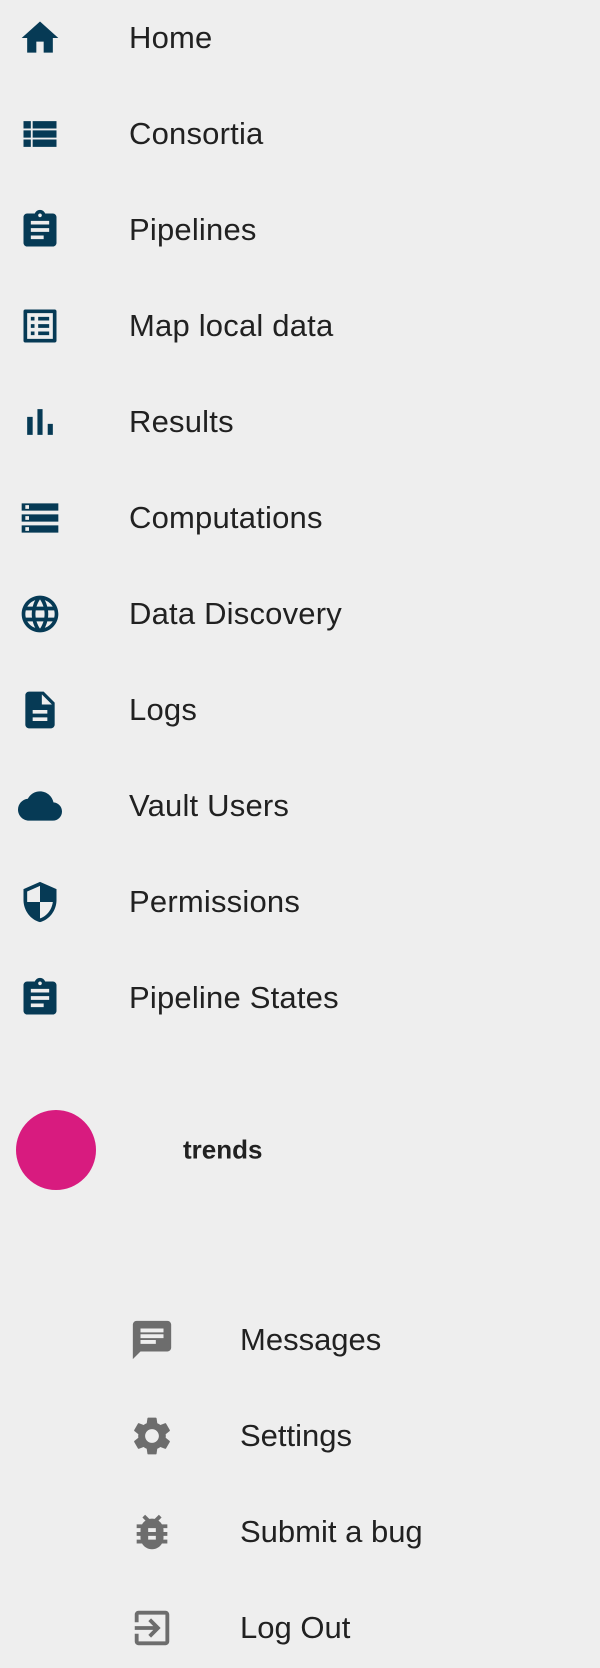 This screenshot has height=1668, width=600. What do you see at coordinates (40, 326) in the screenshot?
I see `list-alt-icon` at bounding box center [40, 326].